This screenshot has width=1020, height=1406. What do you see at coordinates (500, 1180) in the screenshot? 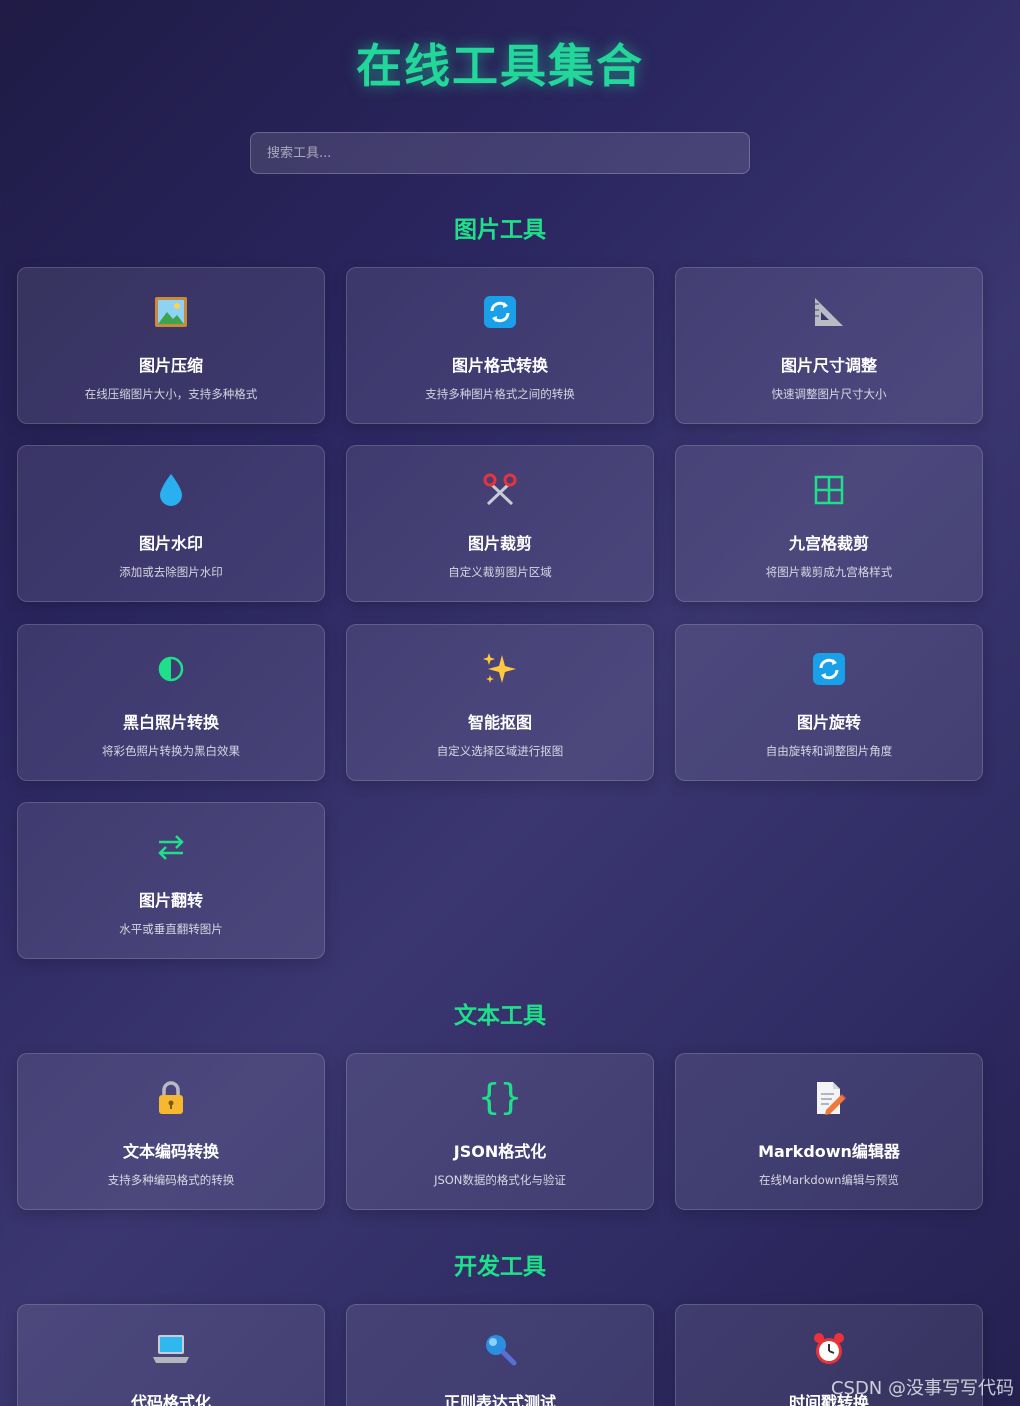
I see `tool-desc: JSON数据的格式化与验证` at bounding box center [500, 1180].